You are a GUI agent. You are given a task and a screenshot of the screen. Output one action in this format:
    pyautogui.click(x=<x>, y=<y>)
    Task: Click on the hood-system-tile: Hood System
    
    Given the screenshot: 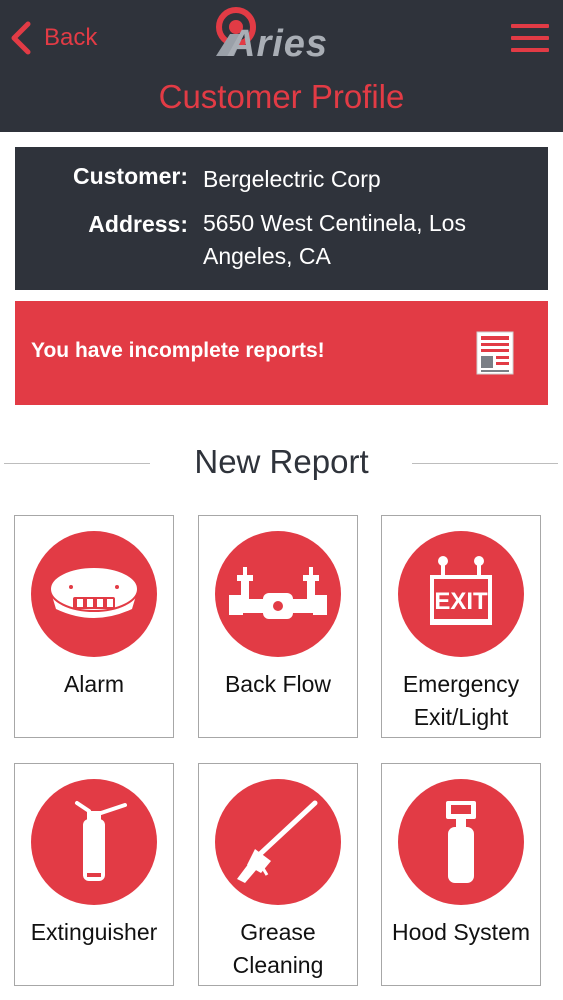 What is the action you would take?
    pyautogui.click(x=461, y=874)
    